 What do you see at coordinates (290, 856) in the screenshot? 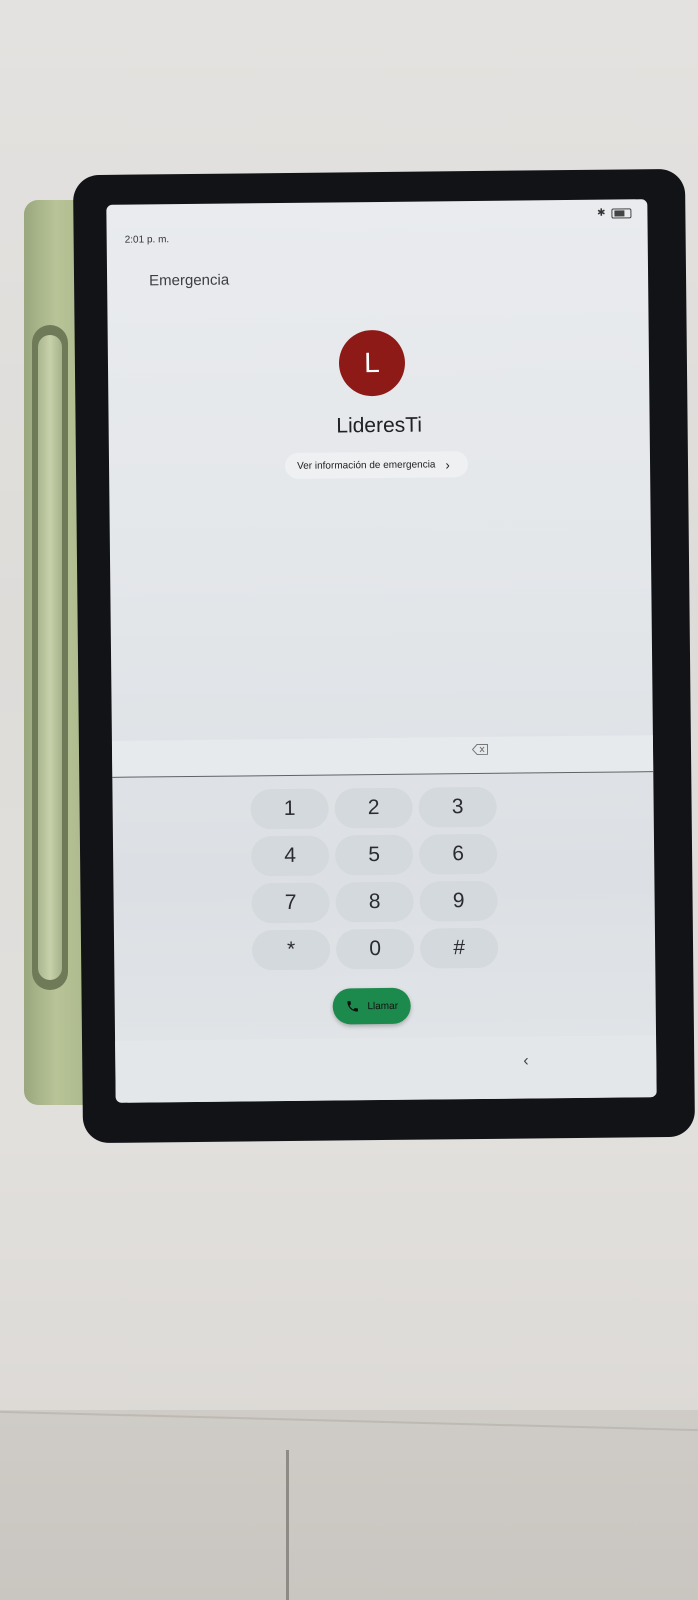
I see `key-4: 4` at bounding box center [290, 856].